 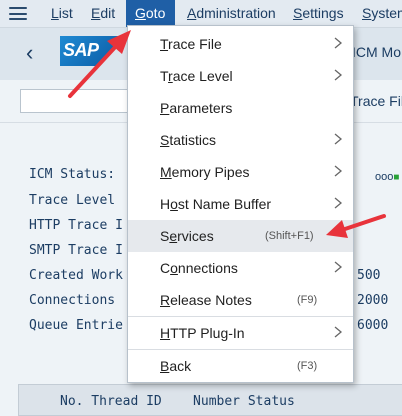 What do you see at coordinates (240, 268) in the screenshot?
I see `menu-item-connections: Connections` at bounding box center [240, 268].